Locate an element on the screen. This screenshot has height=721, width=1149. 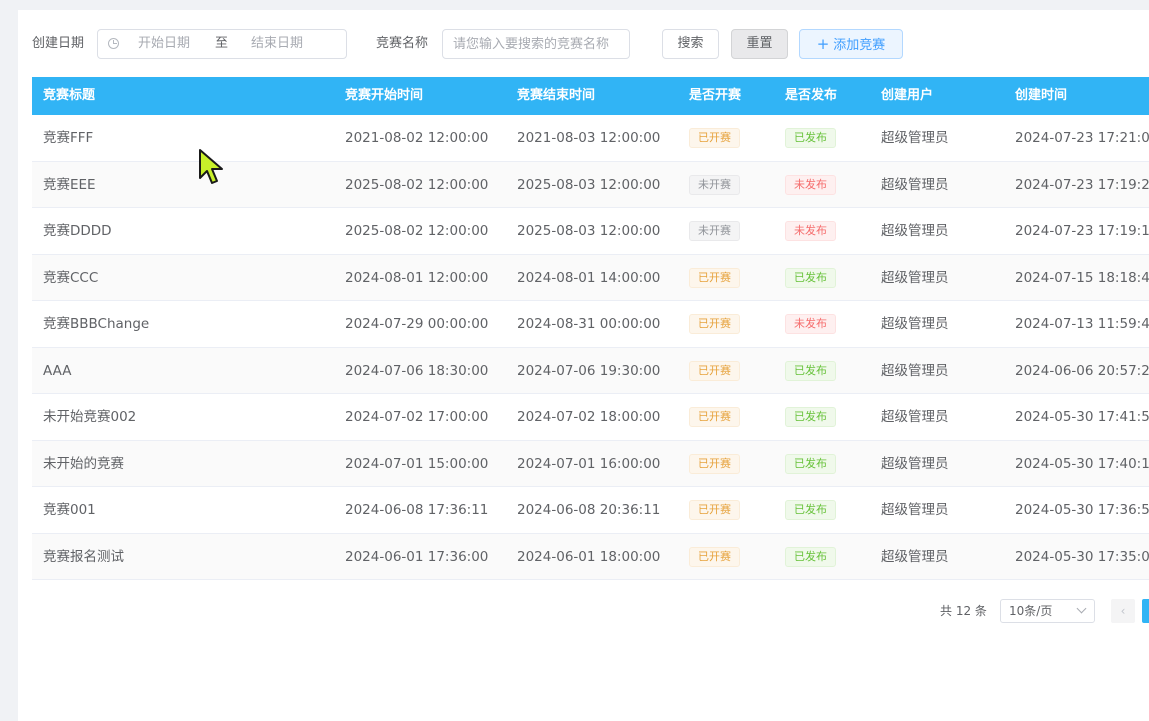
end-time-cell: 2024-06-08 20:36:11 is located at coordinates (589, 510).